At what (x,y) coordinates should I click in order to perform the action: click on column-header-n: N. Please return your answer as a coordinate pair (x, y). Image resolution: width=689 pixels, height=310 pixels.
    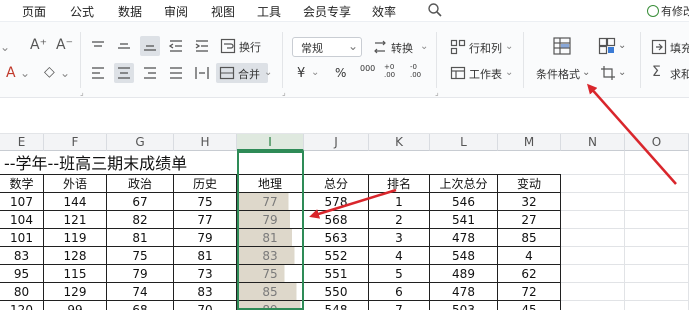
    Looking at the image, I should click on (593, 142).